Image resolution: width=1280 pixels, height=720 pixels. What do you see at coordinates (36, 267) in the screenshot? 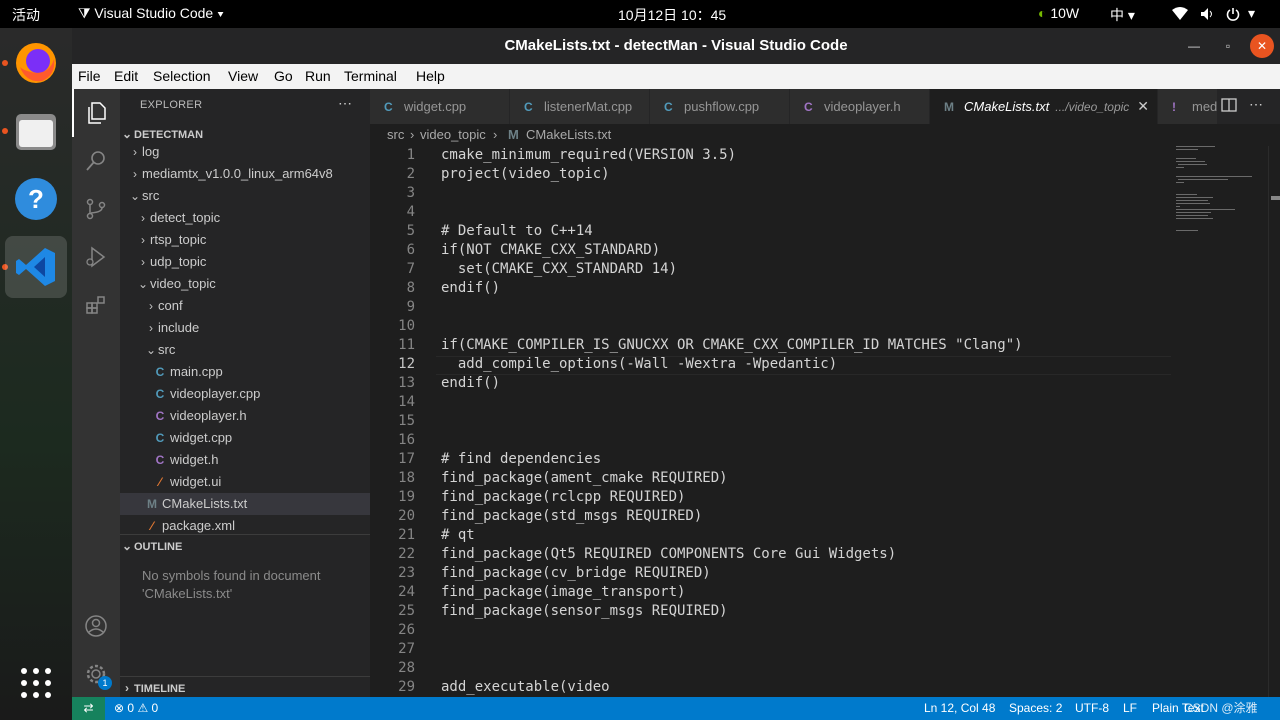
I see `vscode-icon` at bounding box center [36, 267].